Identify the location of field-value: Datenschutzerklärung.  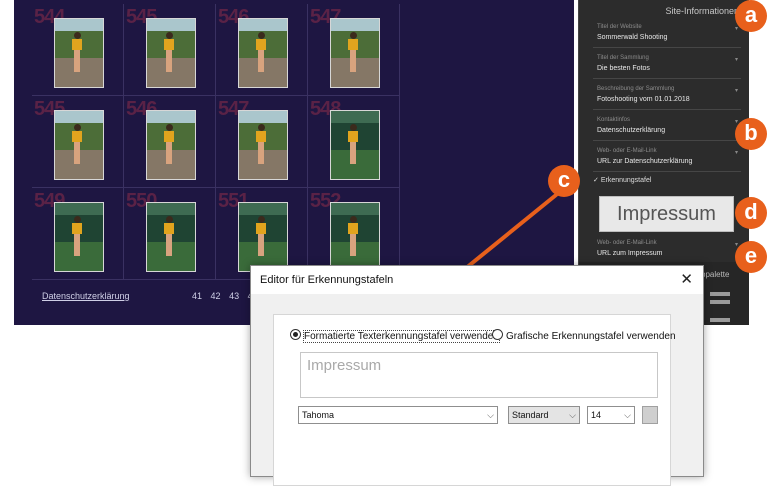
(631, 130).